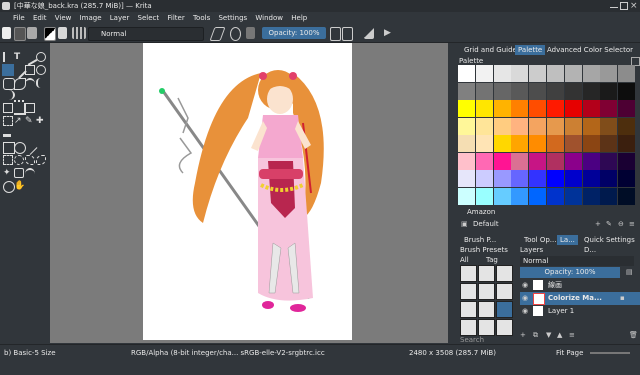 The height and width of the screenshot is (375, 640). I want to click on colorize-mask-icon: ✎, so click(30, 121).